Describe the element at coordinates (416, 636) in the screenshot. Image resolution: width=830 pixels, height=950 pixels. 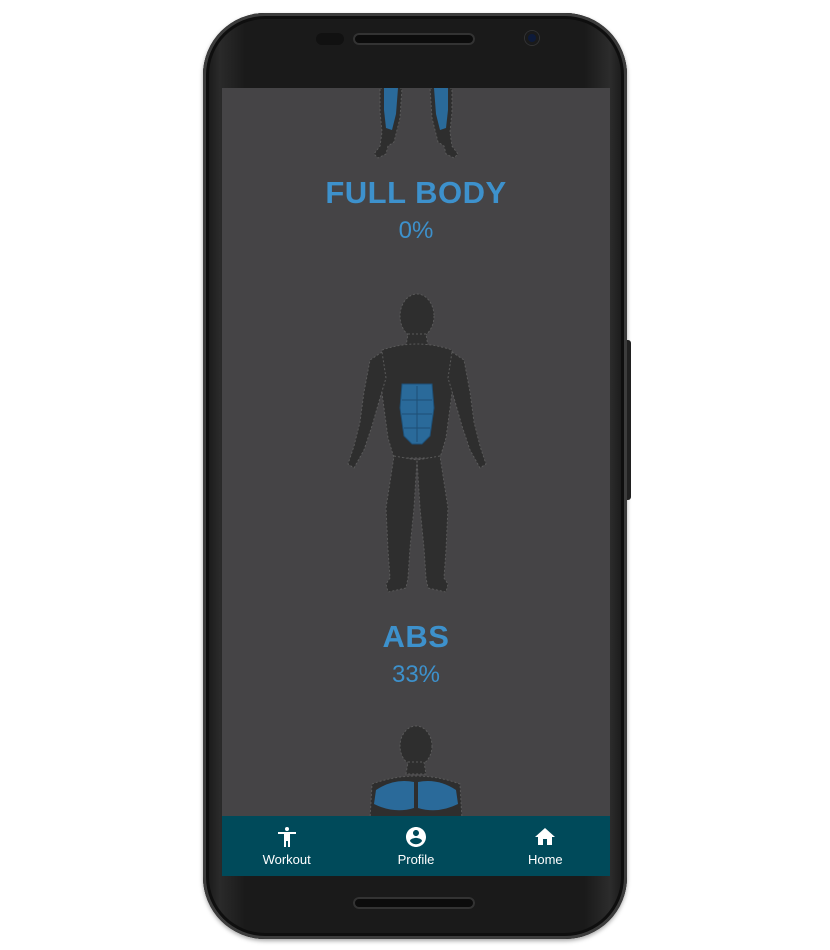
I see `card-title: ABS` at that location.